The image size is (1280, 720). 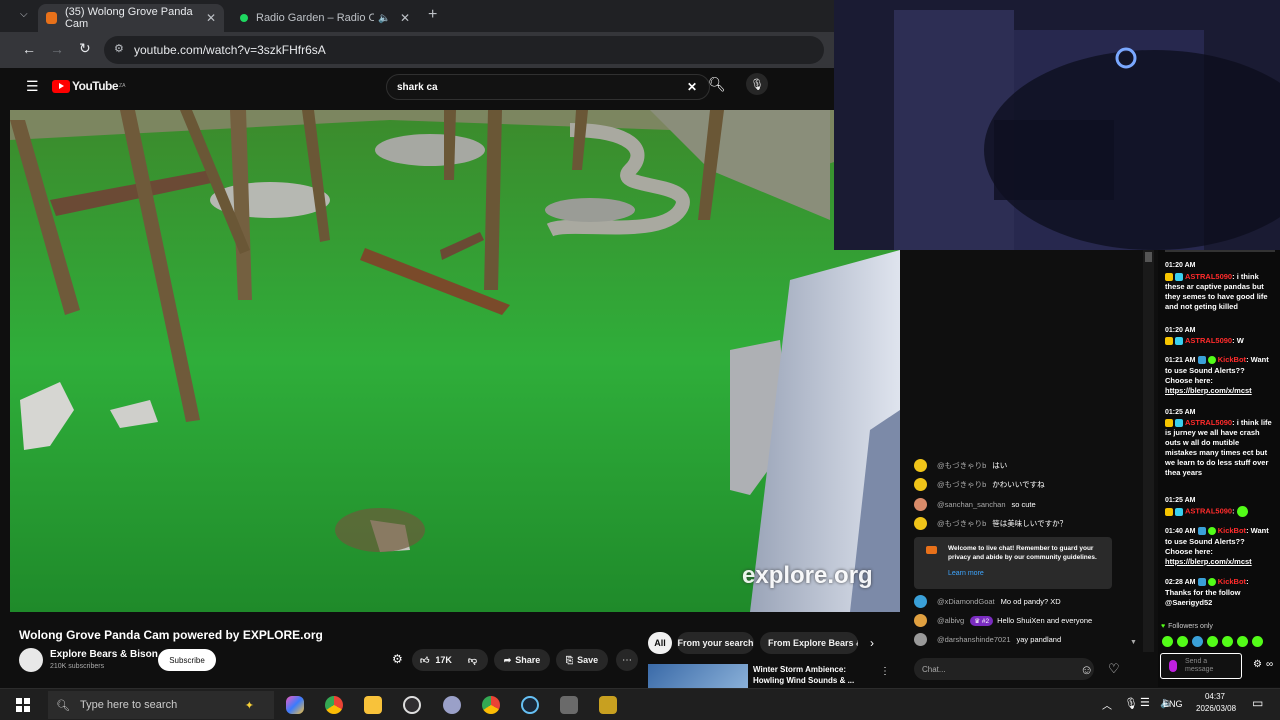 I want to click on filter-chip-all: All, so click(x=660, y=643).